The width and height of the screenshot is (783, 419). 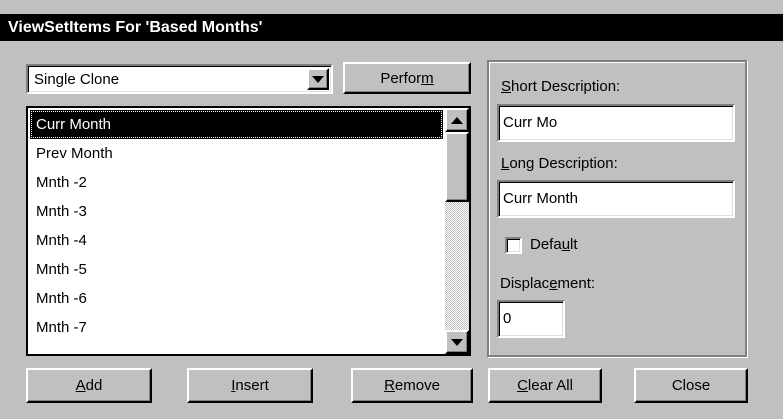 I want to click on list-item: Mnth -5, so click(x=236, y=269).